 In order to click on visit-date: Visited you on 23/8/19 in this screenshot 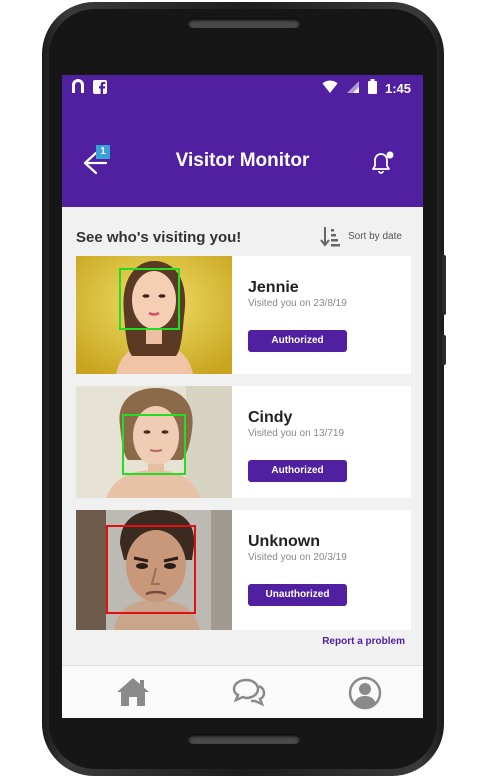, I will do `click(297, 303)`.